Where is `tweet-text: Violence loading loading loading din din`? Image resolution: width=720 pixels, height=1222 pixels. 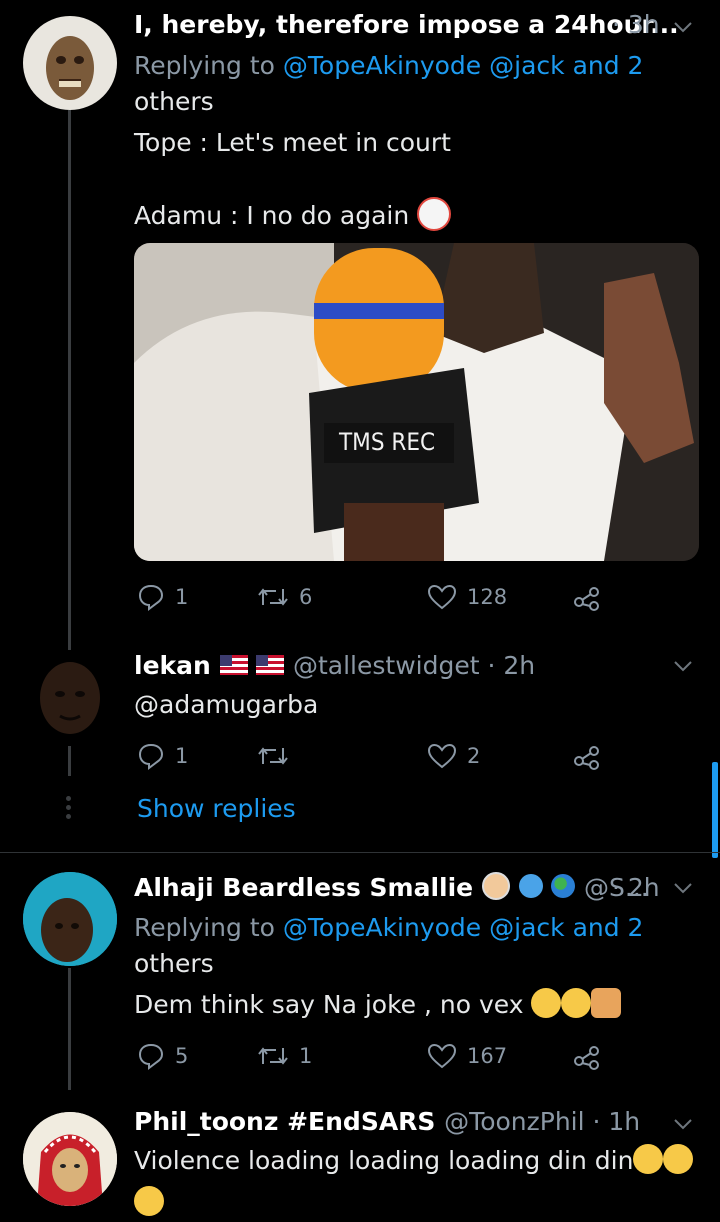
tweet-text: Violence loading loading loading din din is located at coordinates (414, 1161).